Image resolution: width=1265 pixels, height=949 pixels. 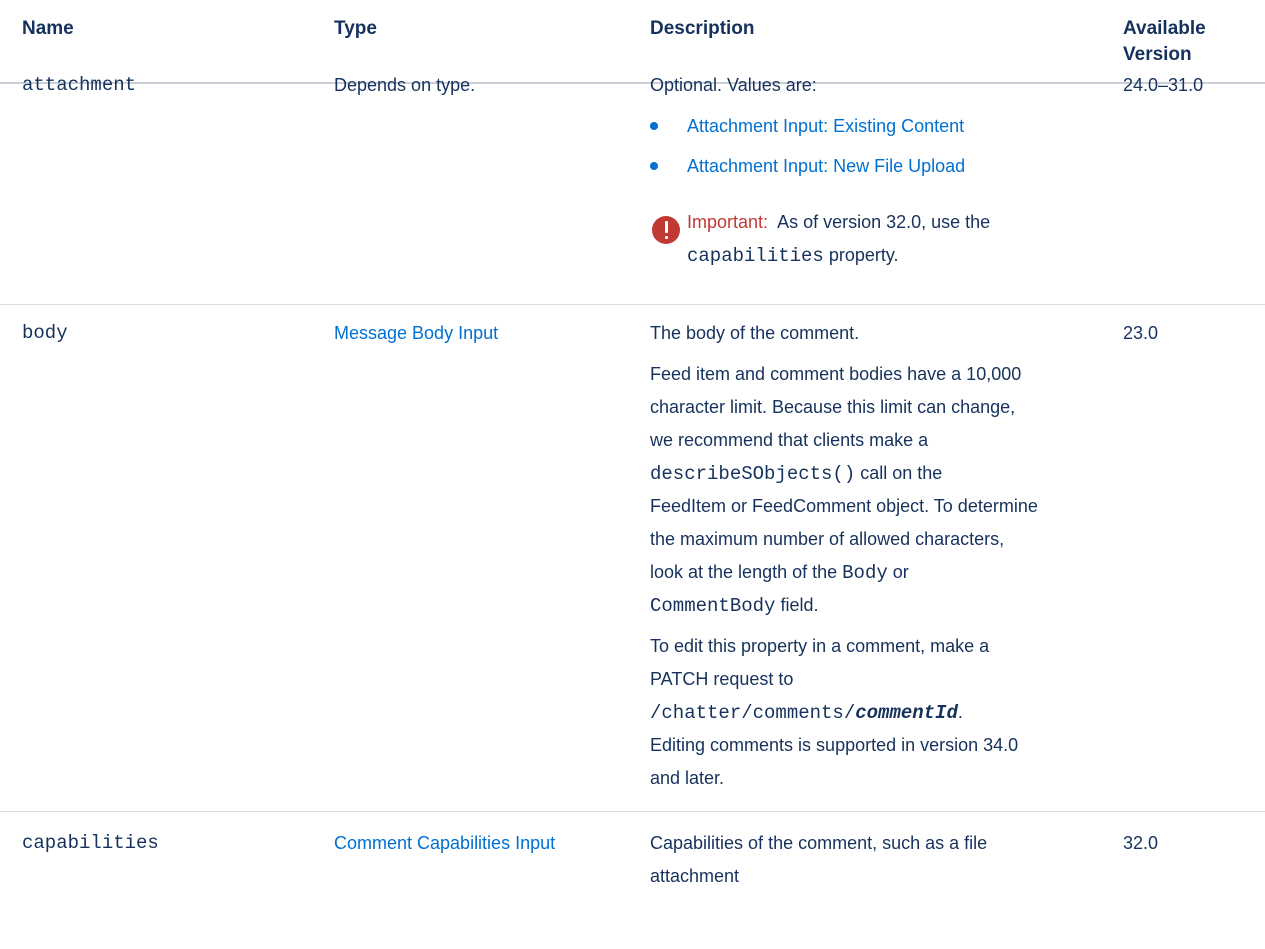 I want to click on important-note: Important: As of version 32.0, use the, so click(x=838, y=222).